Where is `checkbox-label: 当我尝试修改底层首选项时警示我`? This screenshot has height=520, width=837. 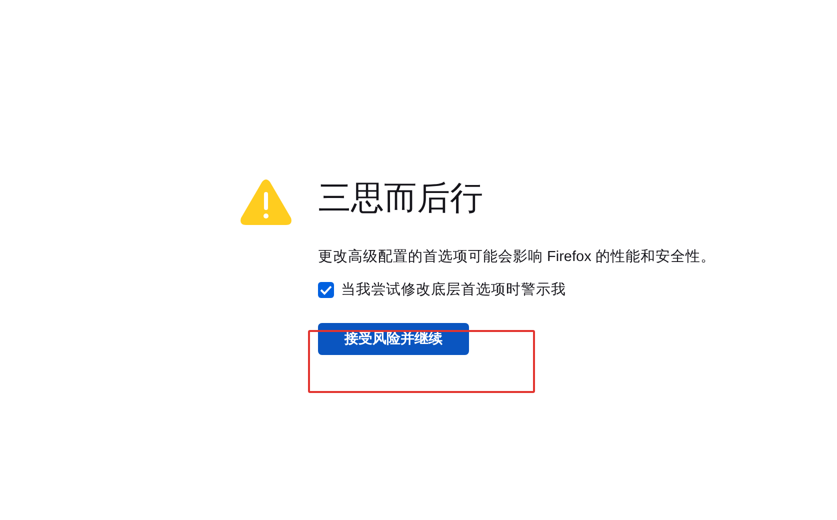 checkbox-label: 当我尝试修改底层首选项时警示我 is located at coordinates (453, 289).